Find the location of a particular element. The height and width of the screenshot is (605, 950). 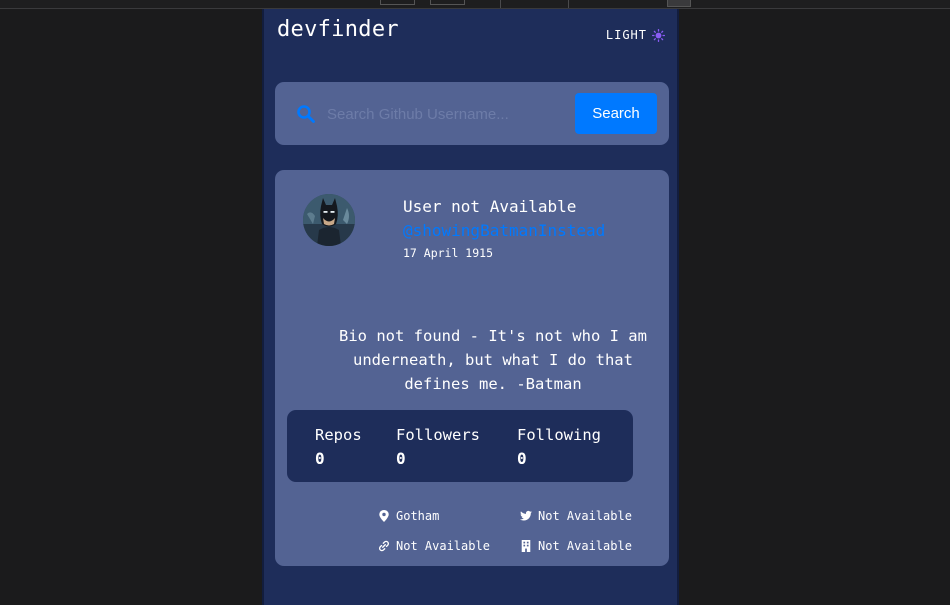

twitter-item: Not Available is located at coordinates (576, 516).